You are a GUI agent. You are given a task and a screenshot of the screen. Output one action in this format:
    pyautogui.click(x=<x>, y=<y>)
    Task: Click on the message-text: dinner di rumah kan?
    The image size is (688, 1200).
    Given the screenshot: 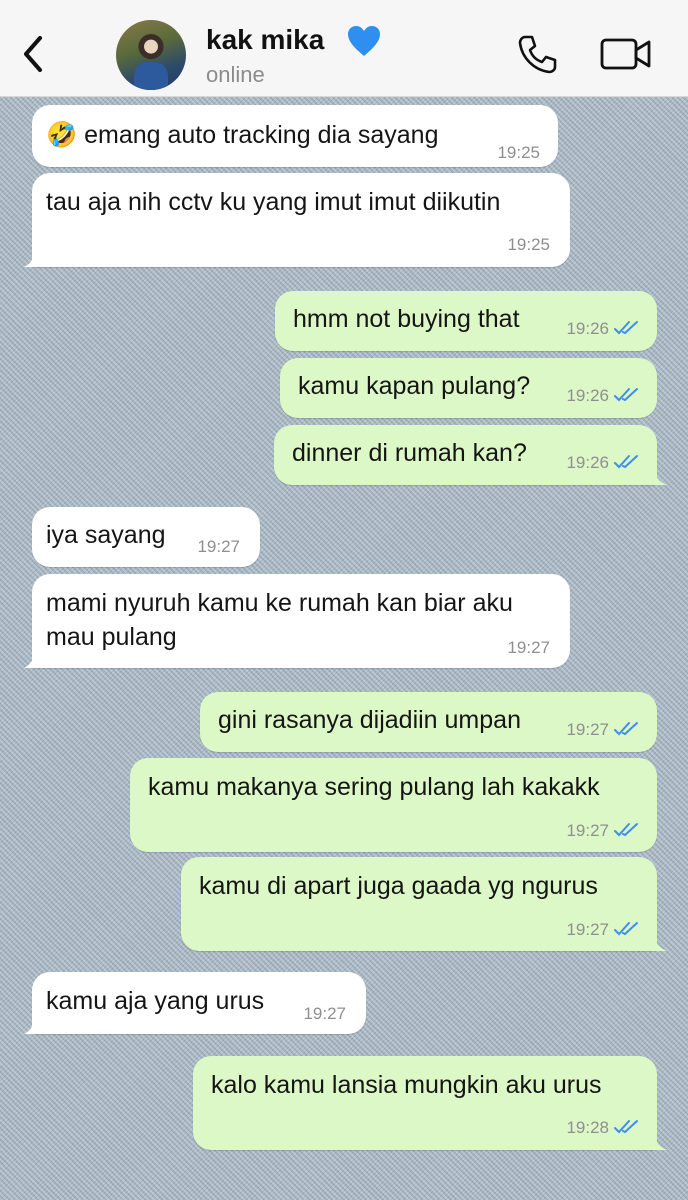 What is the action you would take?
    pyautogui.click(x=409, y=453)
    